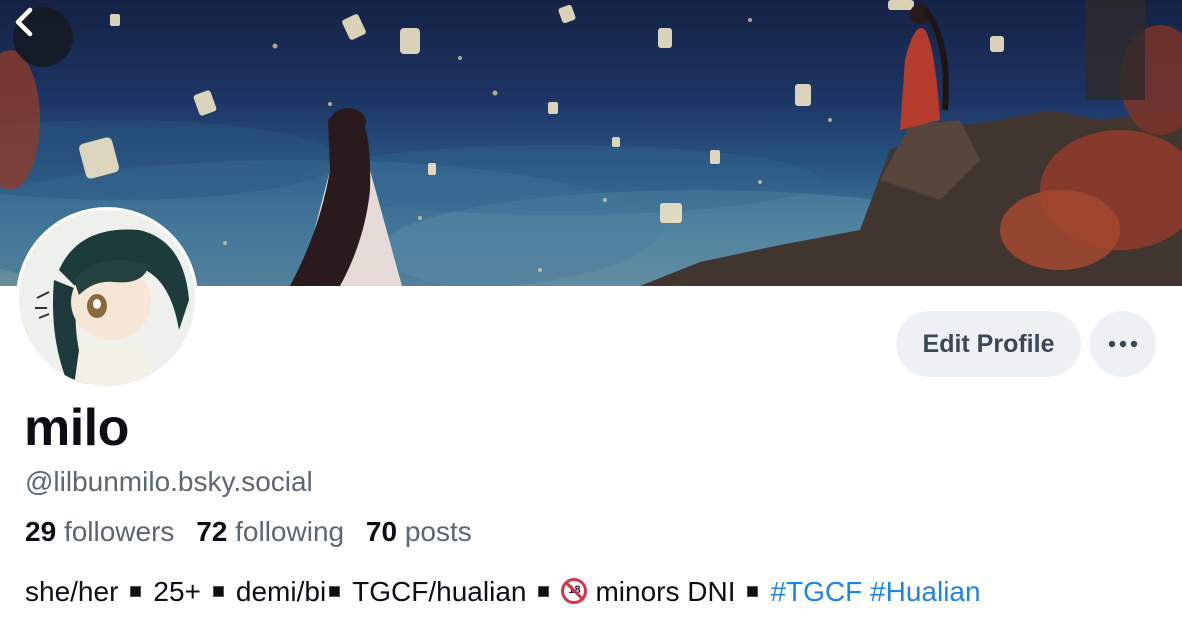 This screenshot has height=638, width=1182. What do you see at coordinates (438, 531) in the screenshot?
I see `posts-label: posts` at bounding box center [438, 531].